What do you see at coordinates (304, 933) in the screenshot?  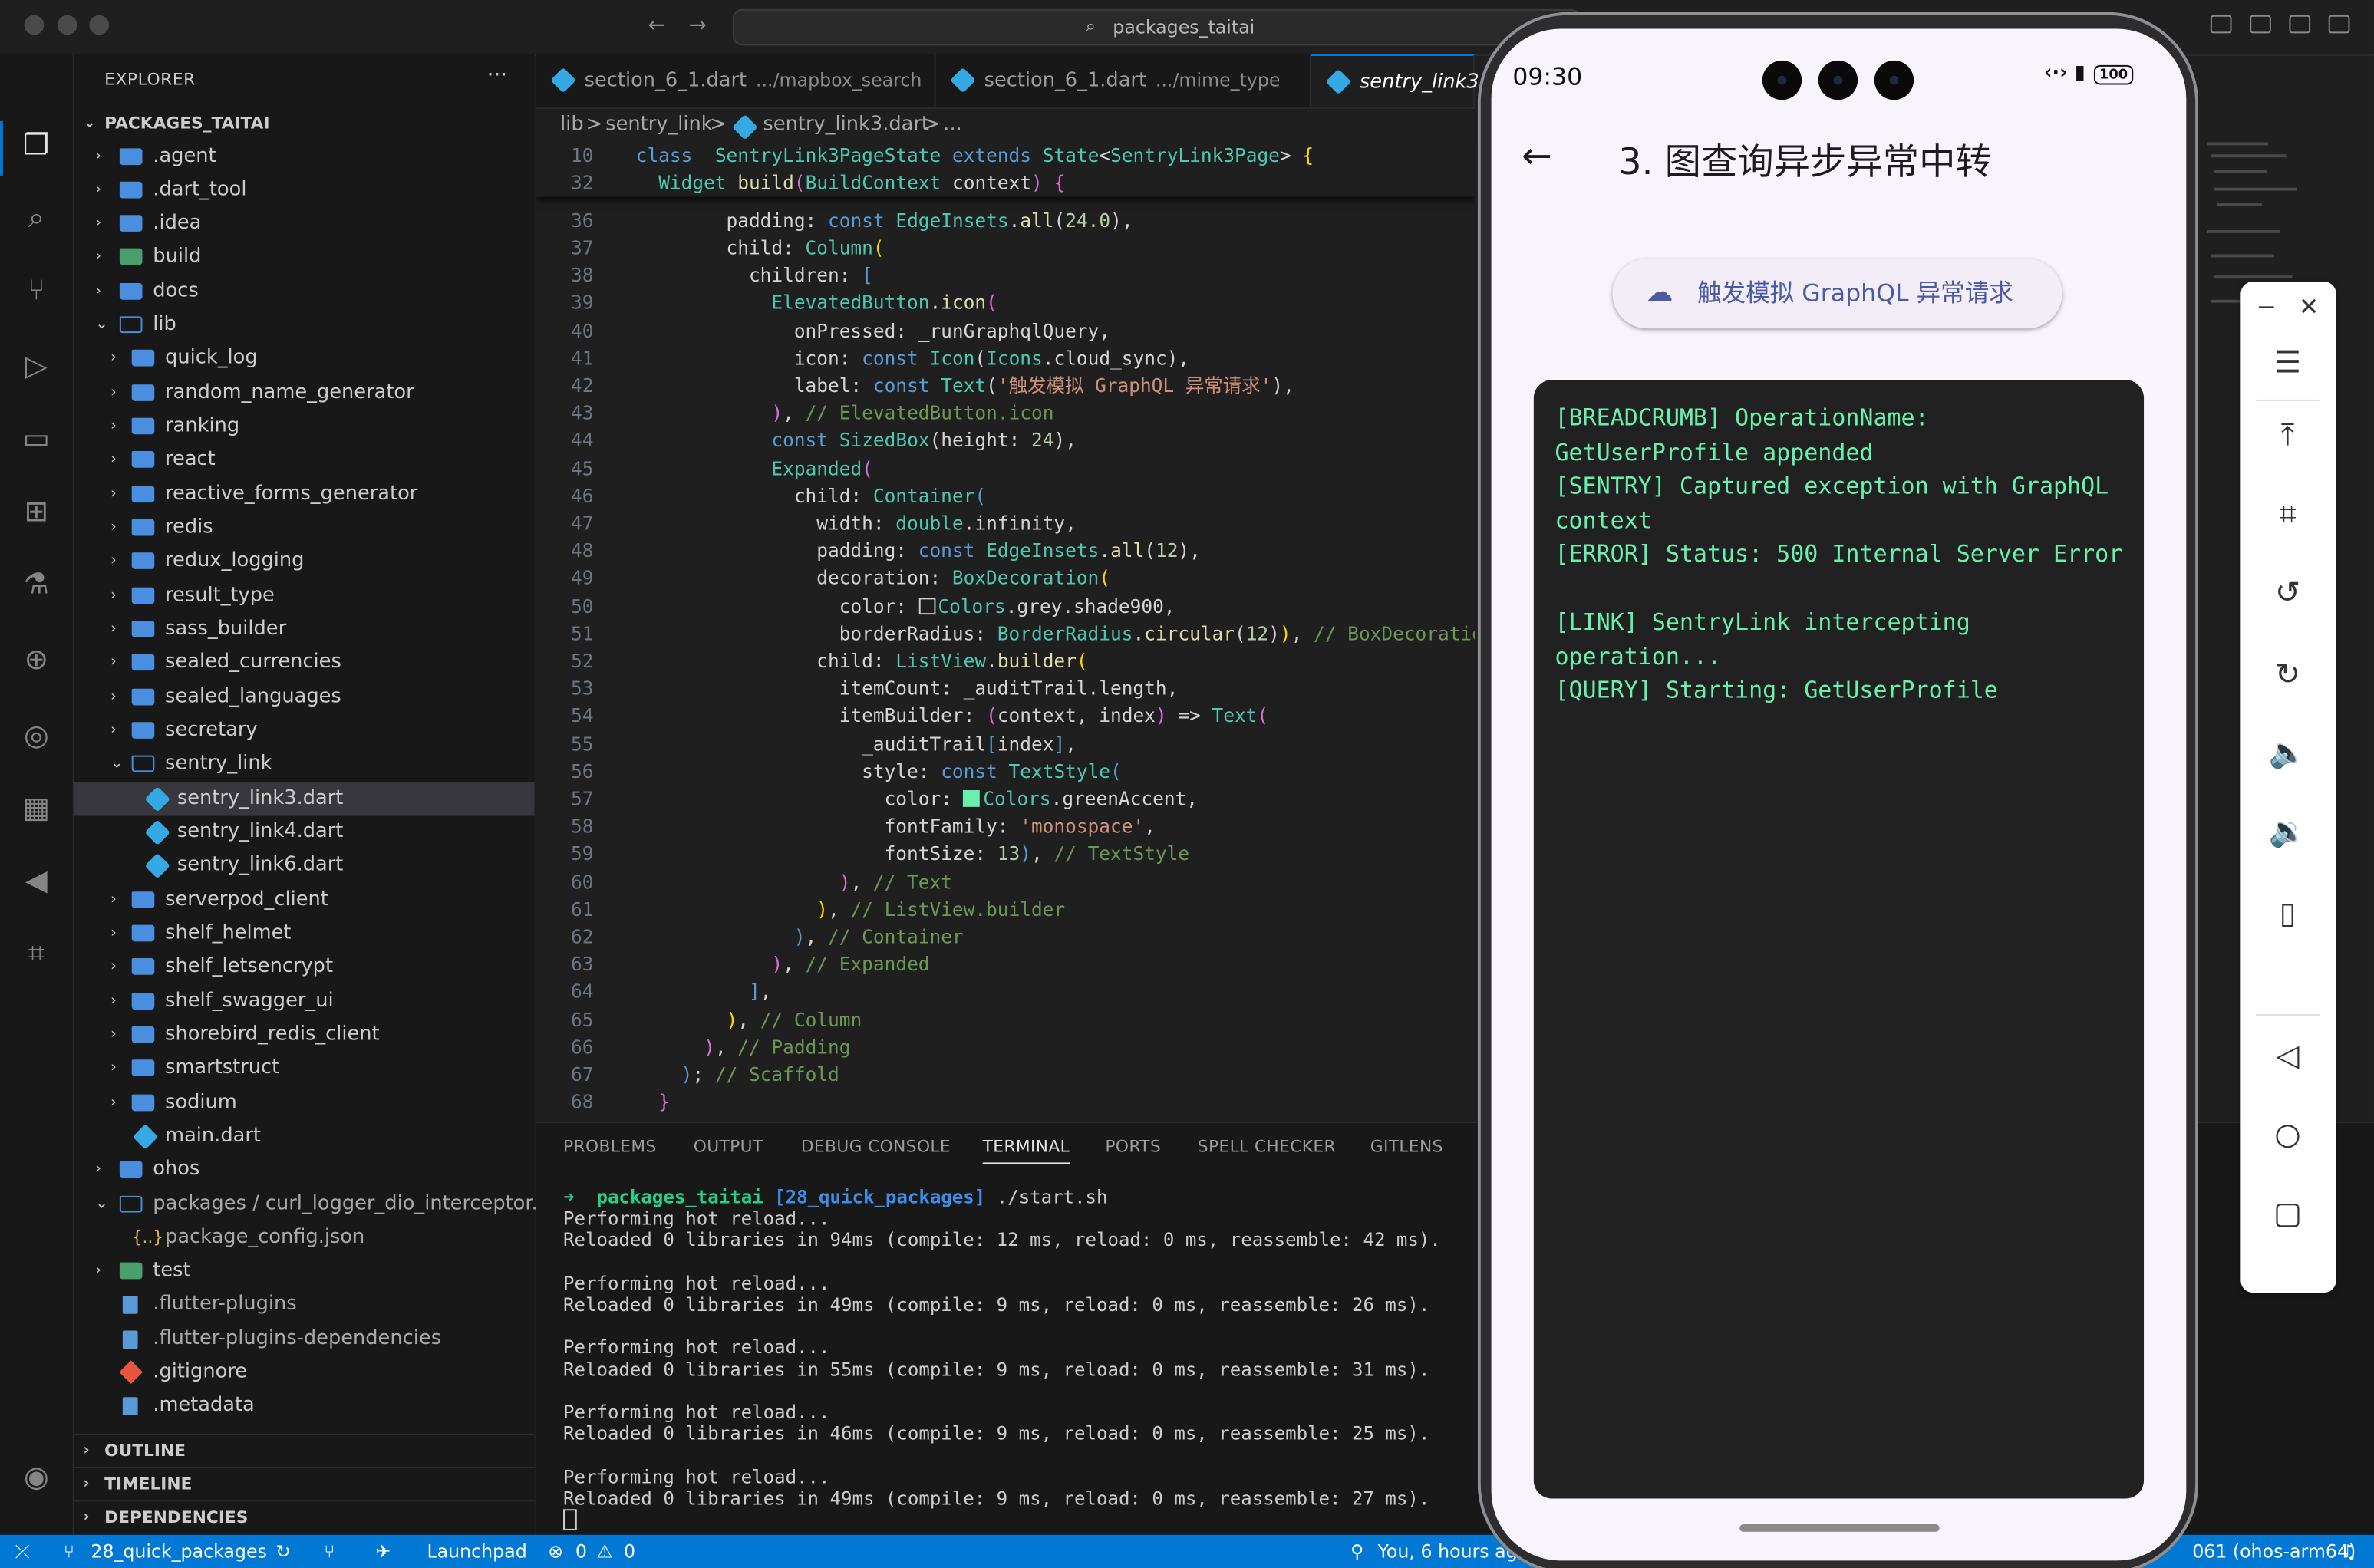 I see `tree-item: › shelf_helmet` at bounding box center [304, 933].